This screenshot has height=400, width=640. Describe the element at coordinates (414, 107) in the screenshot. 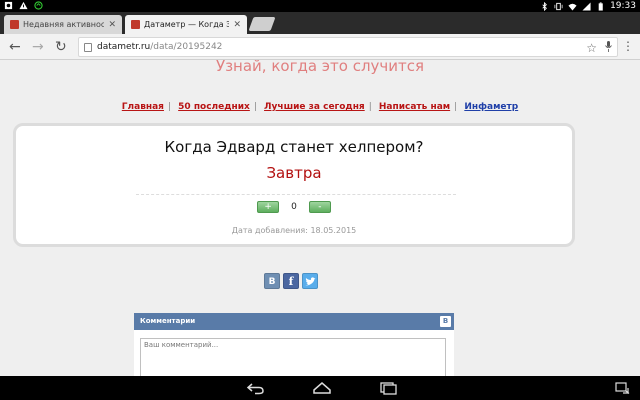

I see `nav-link-contact: Написать нам` at that location.